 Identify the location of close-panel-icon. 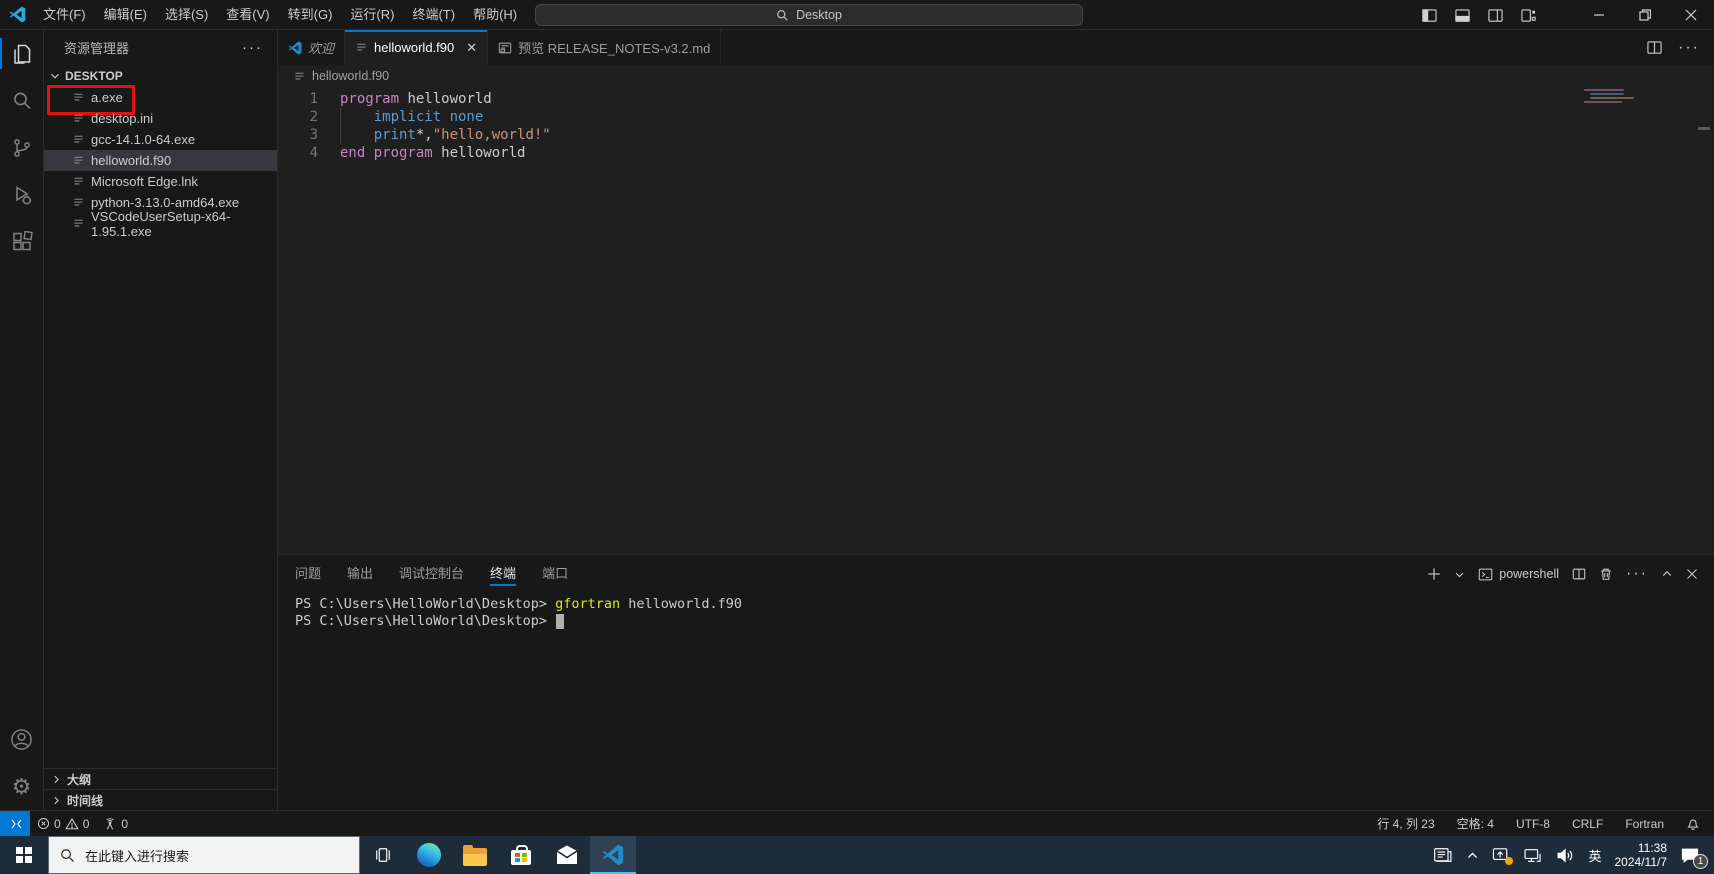
(1692, 574).